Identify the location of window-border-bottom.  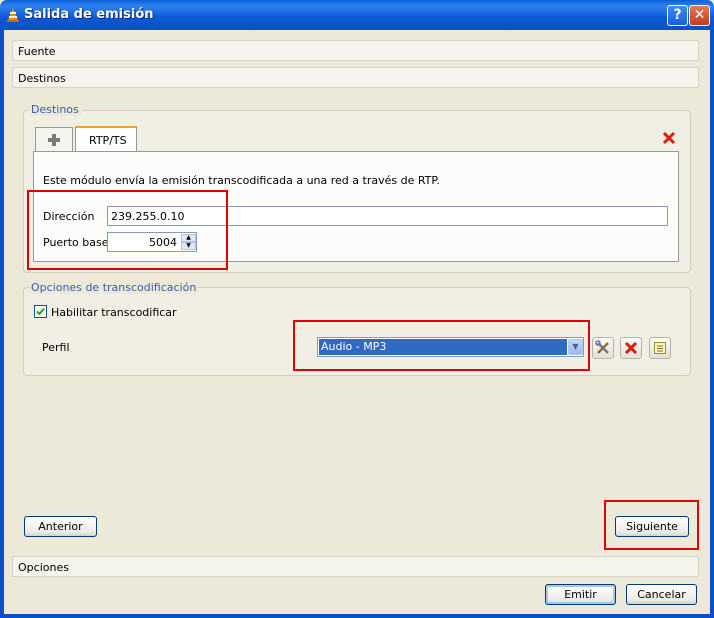
(357, 616).